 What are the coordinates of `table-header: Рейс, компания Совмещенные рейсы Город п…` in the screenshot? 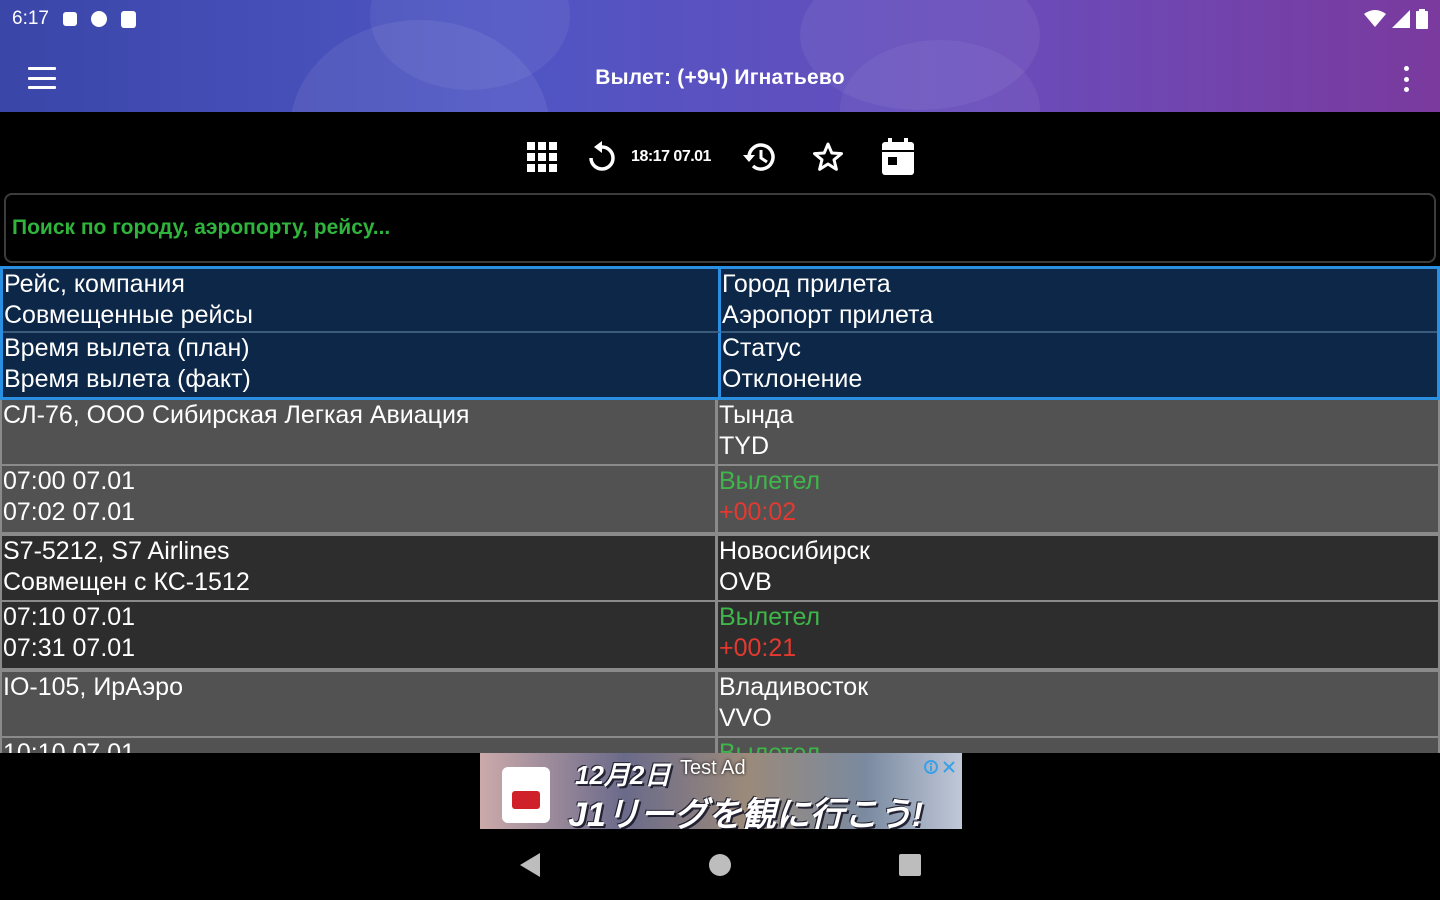 It's located at (720, 333).